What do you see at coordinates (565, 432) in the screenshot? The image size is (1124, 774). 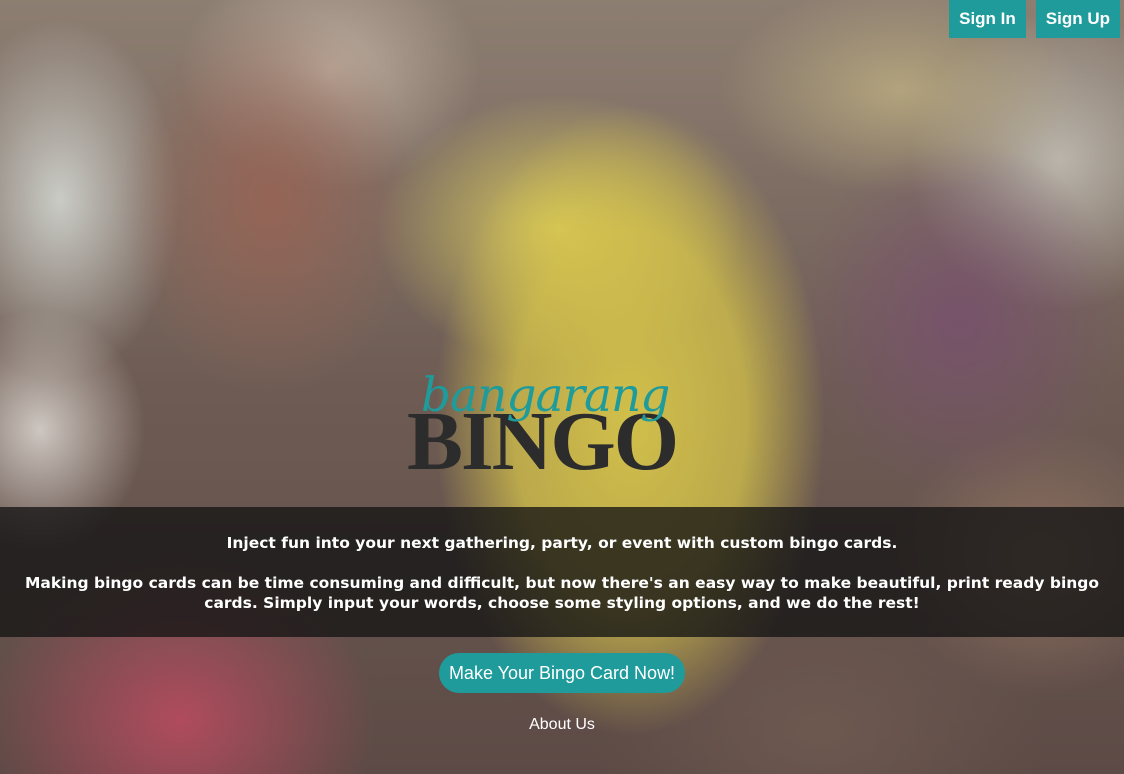 I see `bangarang-bingo-logo: BINGO bangarang` at bounding box center [565, 432].